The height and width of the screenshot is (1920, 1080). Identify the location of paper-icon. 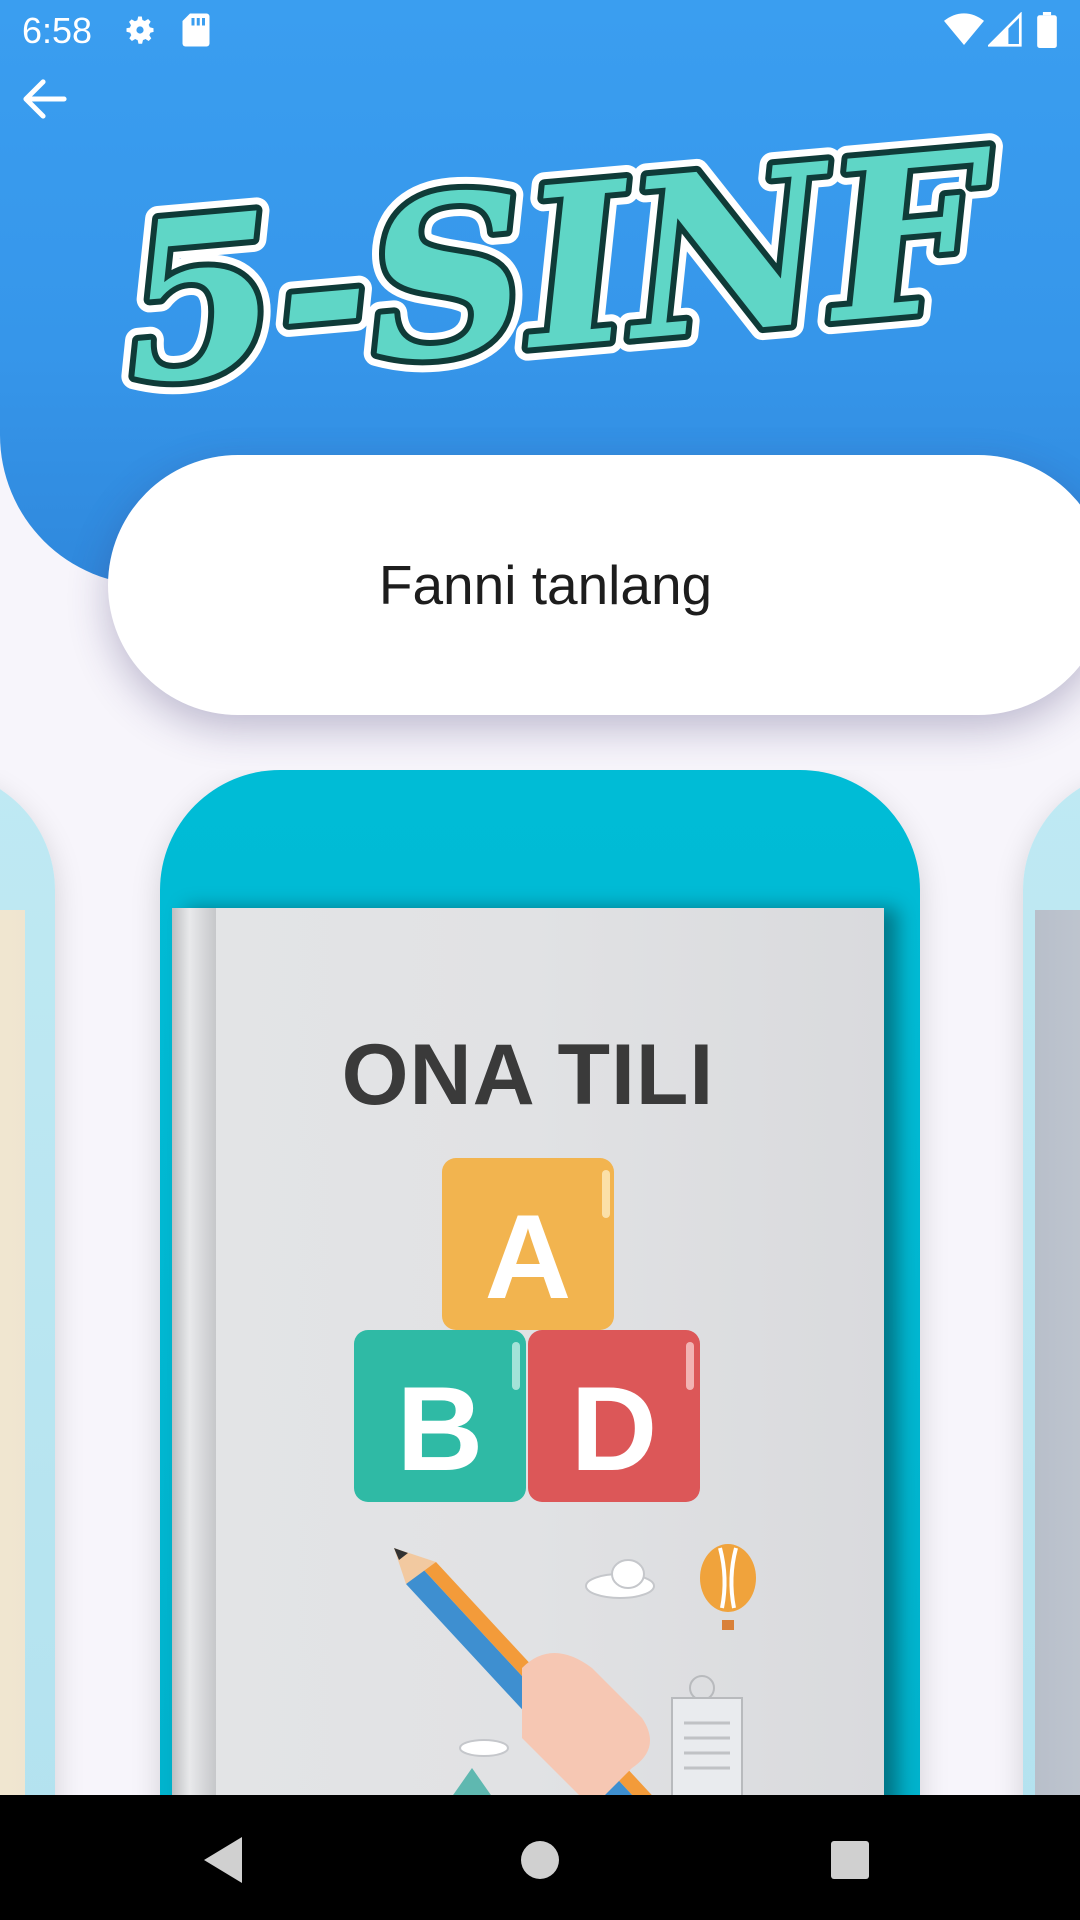
(707, 1746).